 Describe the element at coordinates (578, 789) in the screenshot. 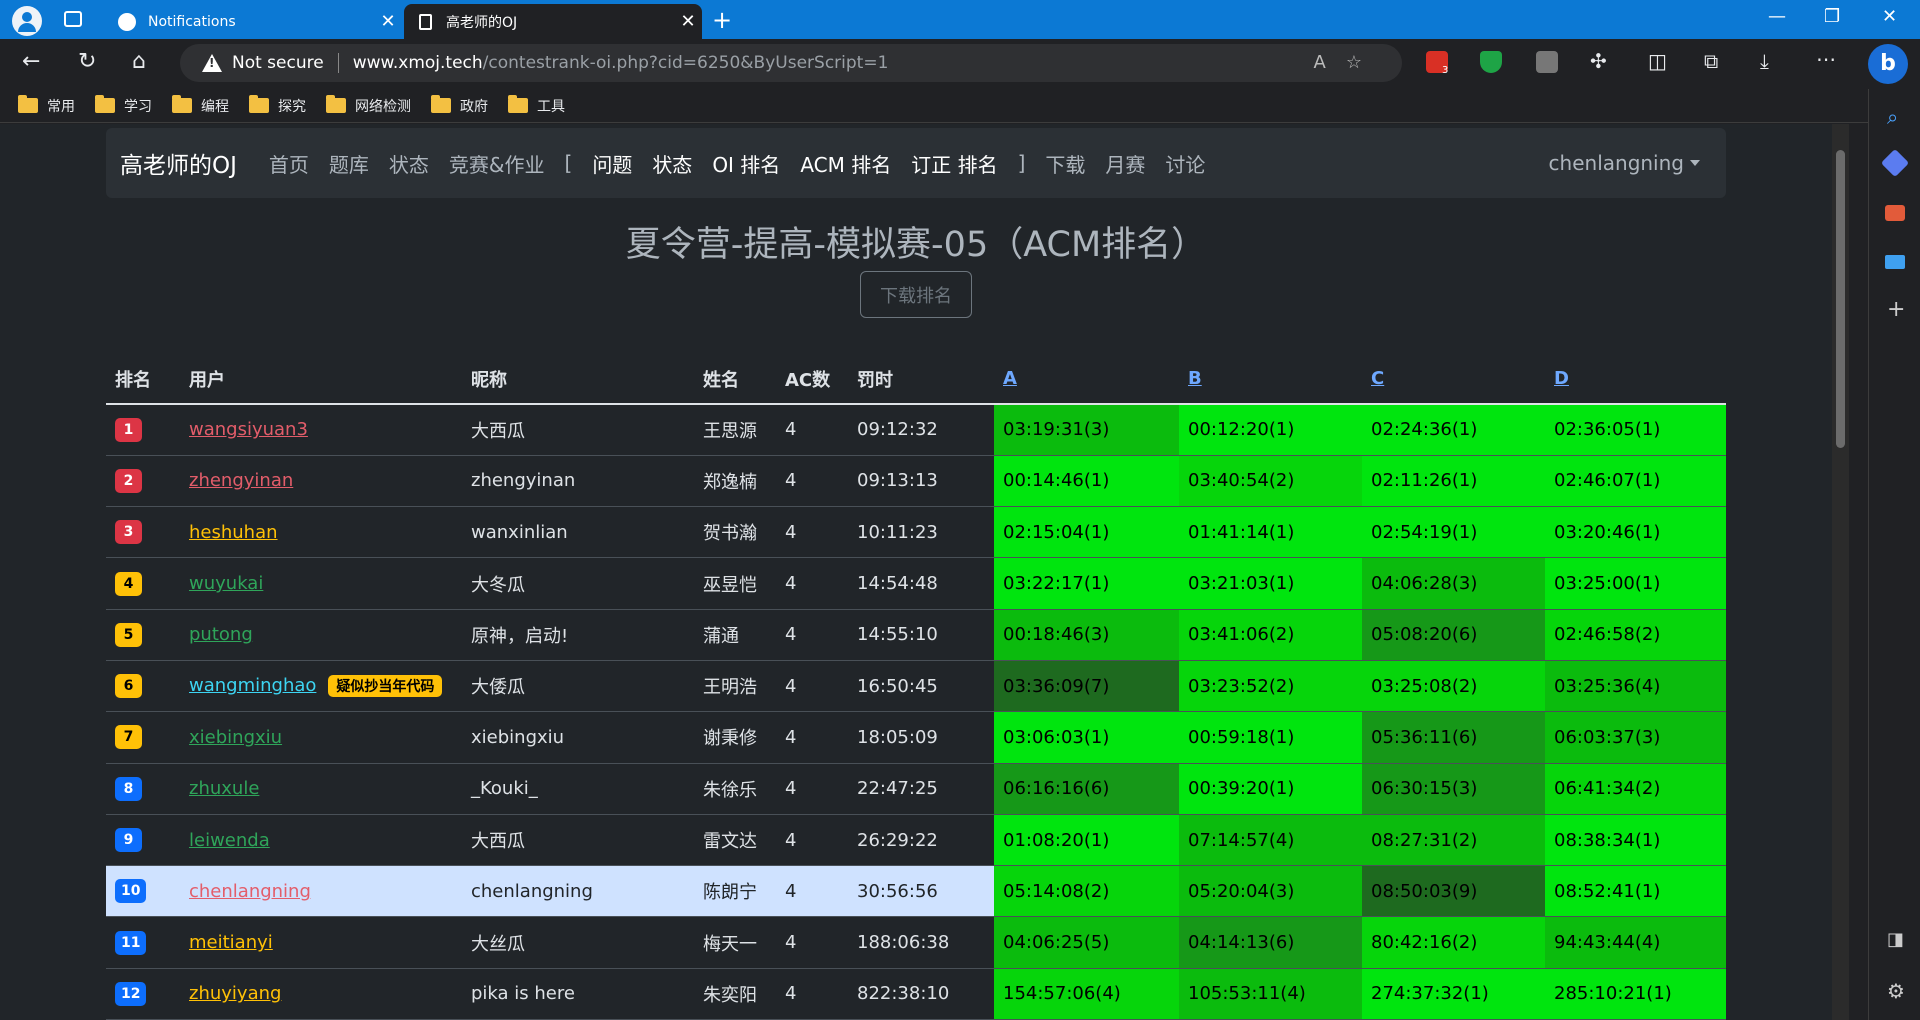

I see `nick-cell: _Kouki_` at that location.